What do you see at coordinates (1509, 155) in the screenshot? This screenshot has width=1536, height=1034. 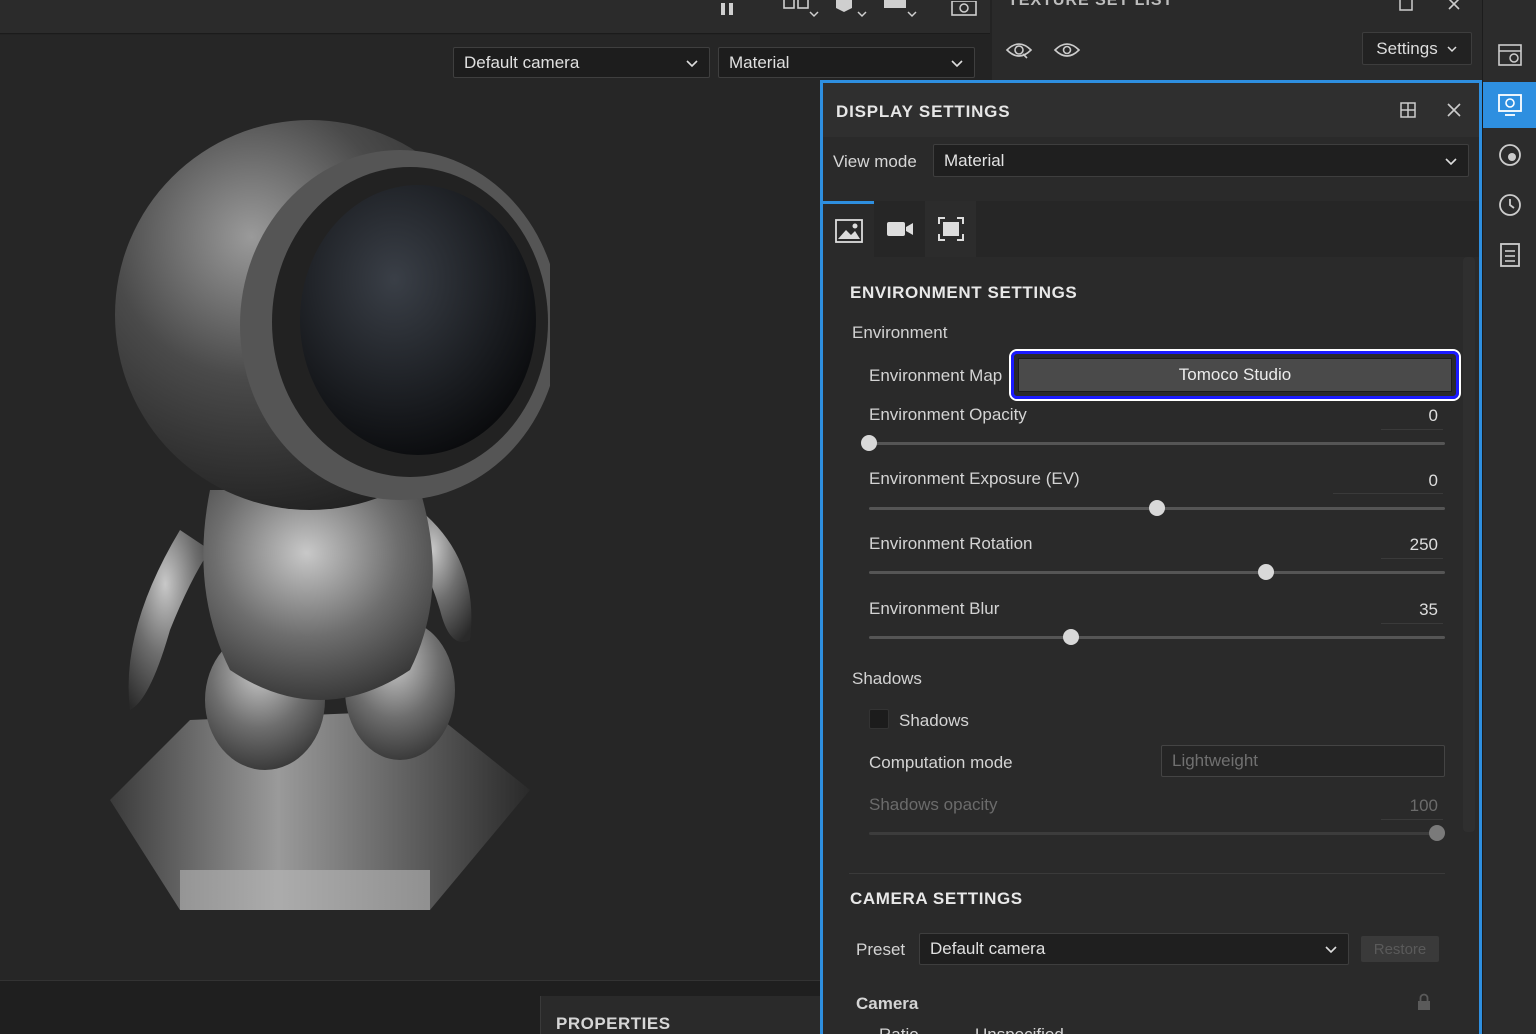 I see `shader-settings-icon` at bounding box center [1509, 155].